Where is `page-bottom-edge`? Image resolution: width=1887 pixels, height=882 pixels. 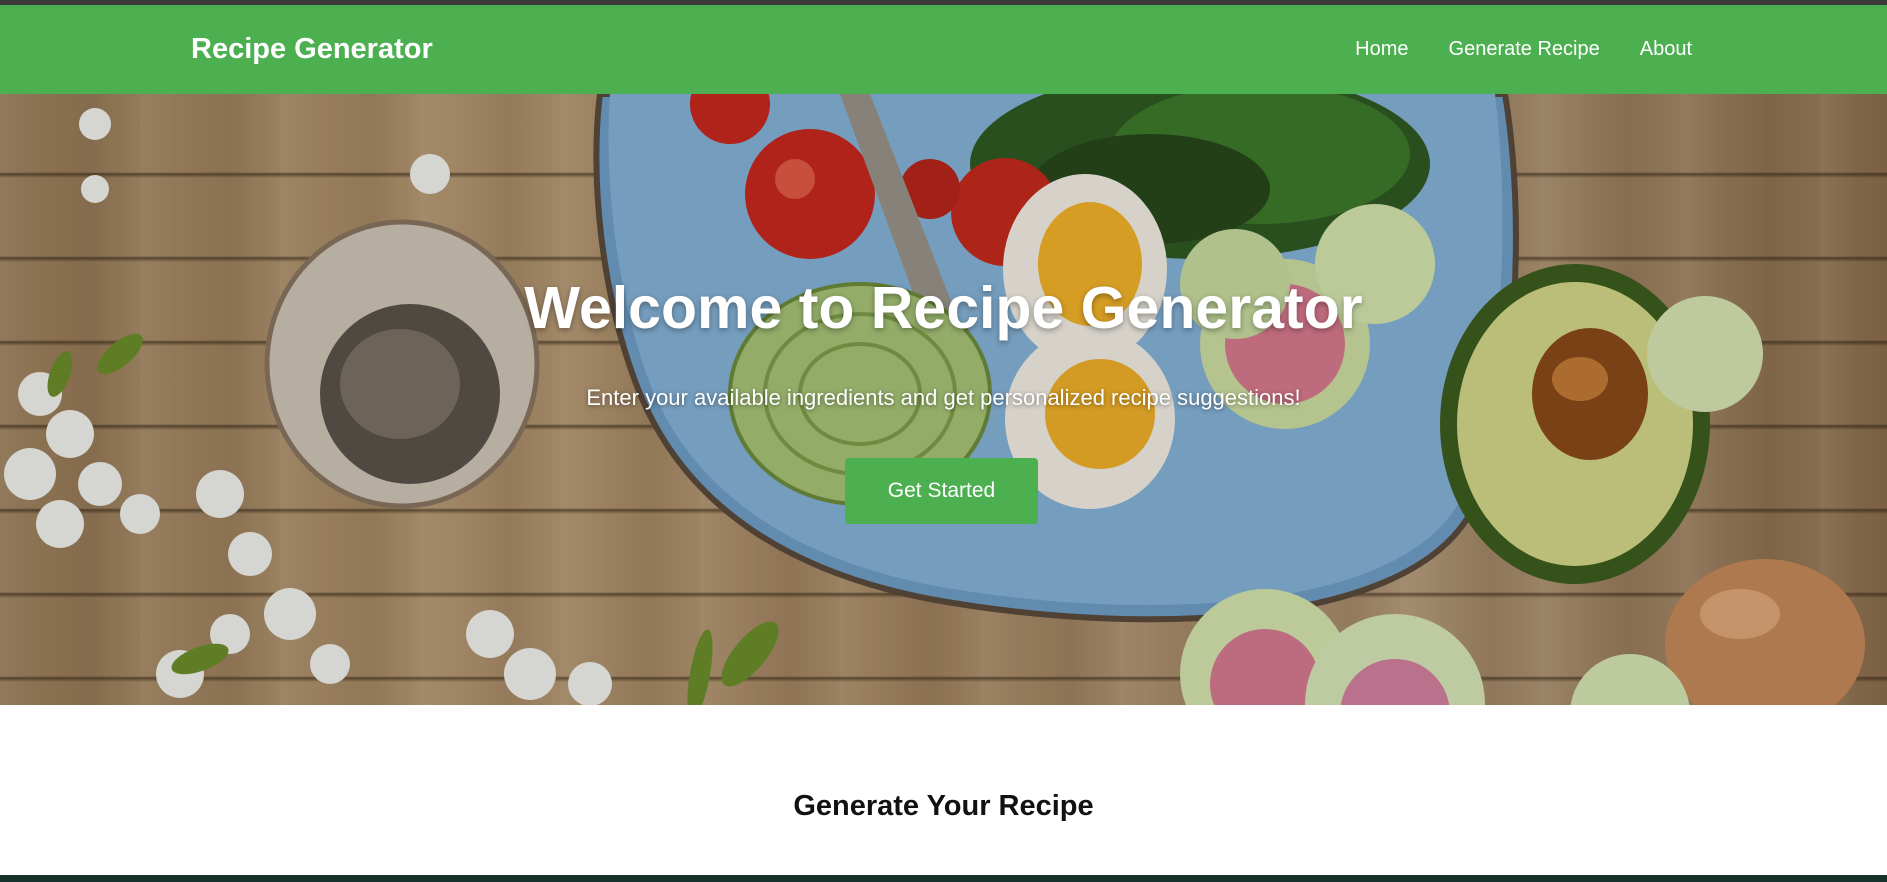
page-bottom-edge is located at coordinates (943, 878).